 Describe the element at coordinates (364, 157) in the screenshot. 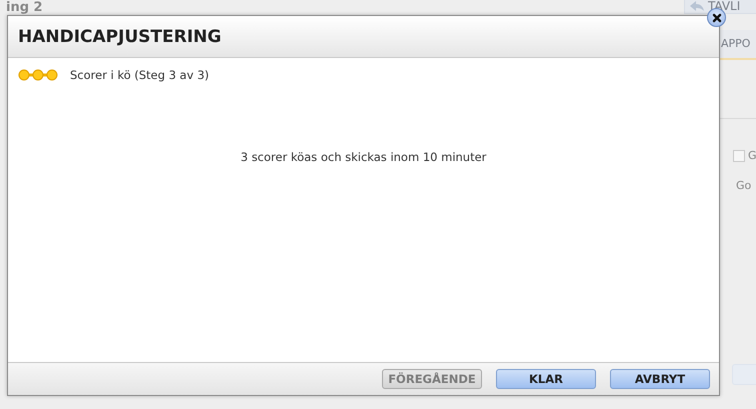

I see `message: 3 scorer köas och skickas inom 10 minuter` at that location.